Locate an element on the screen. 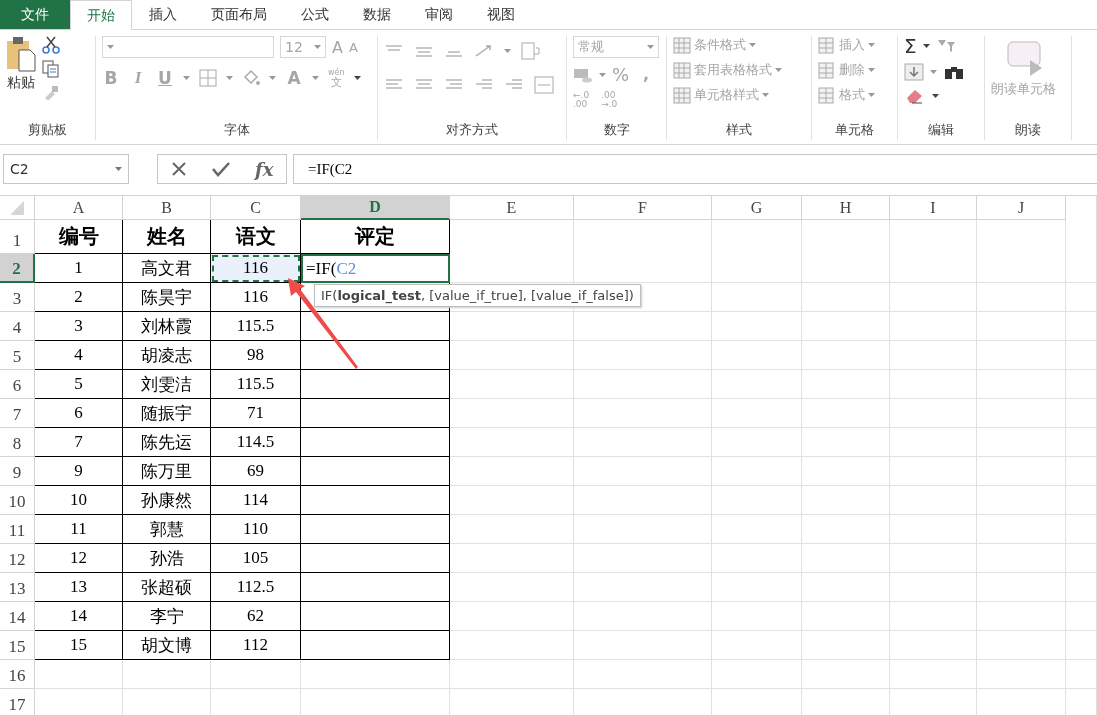  table-cell: 陈万里 is located at coordinates (167, 471).